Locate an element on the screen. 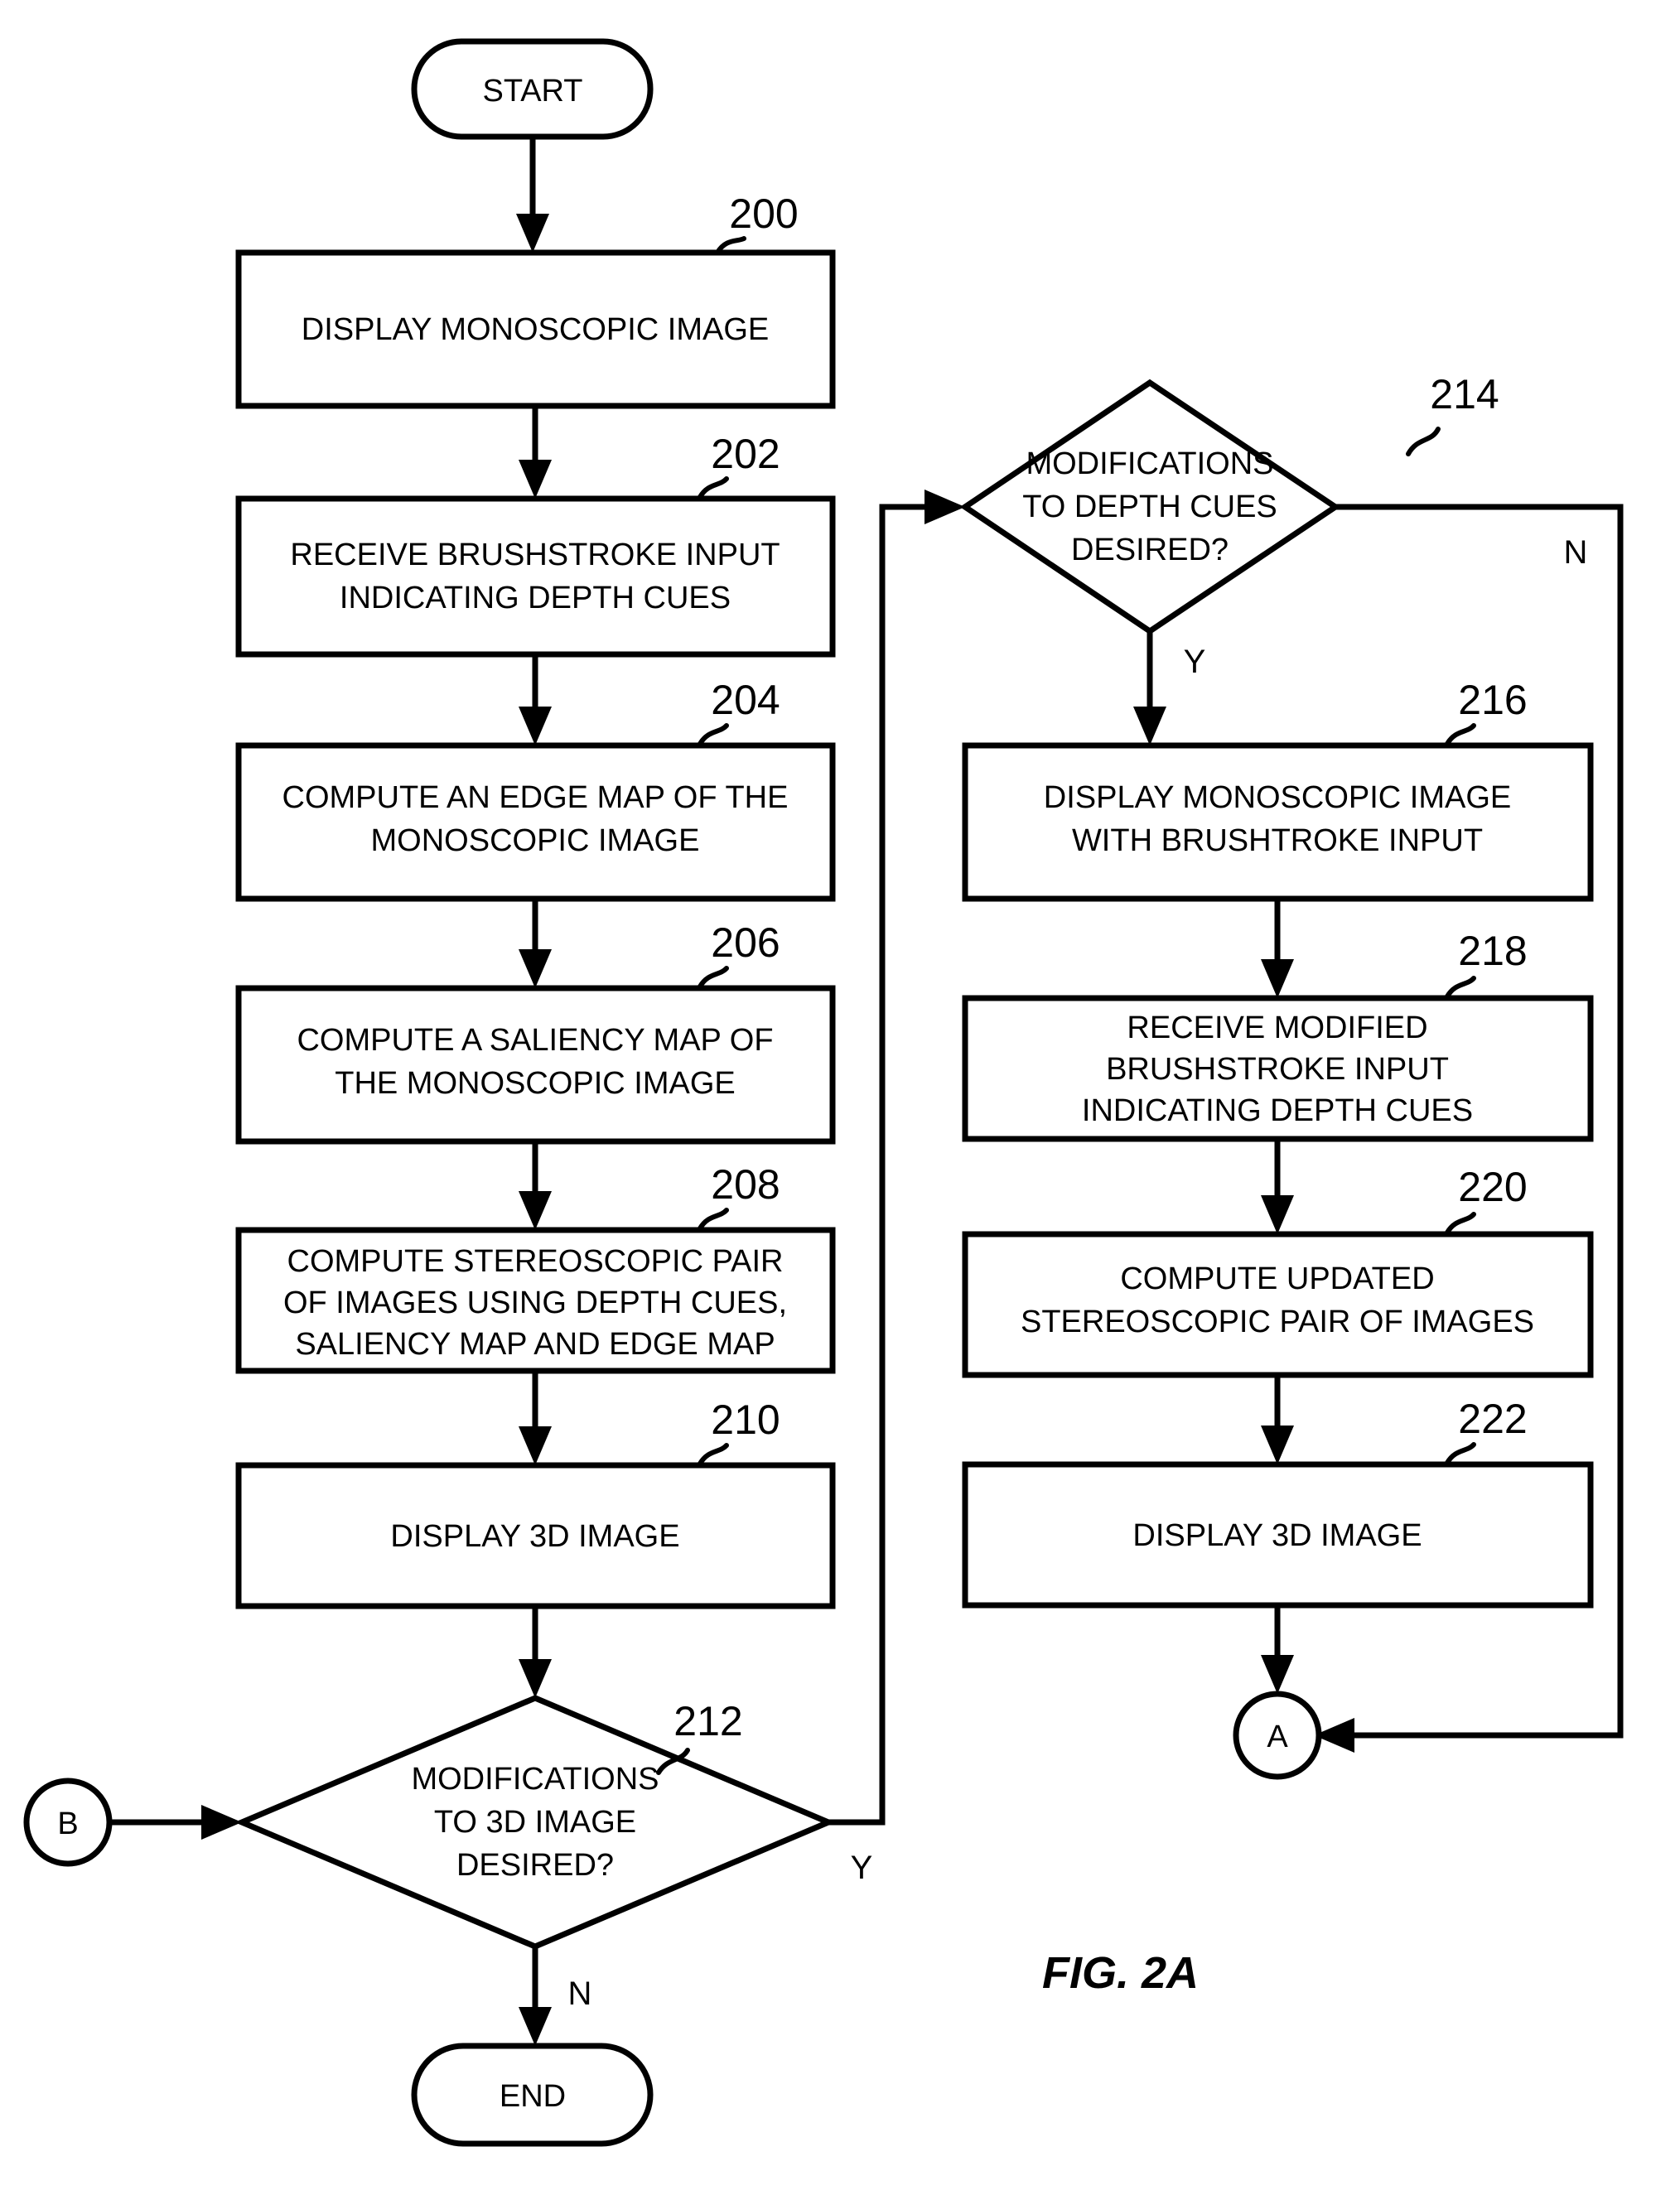 Image resolution: width=1680 pixels, height=2195 pixels. process-box-204-shape is located at coordinates (535, 822).